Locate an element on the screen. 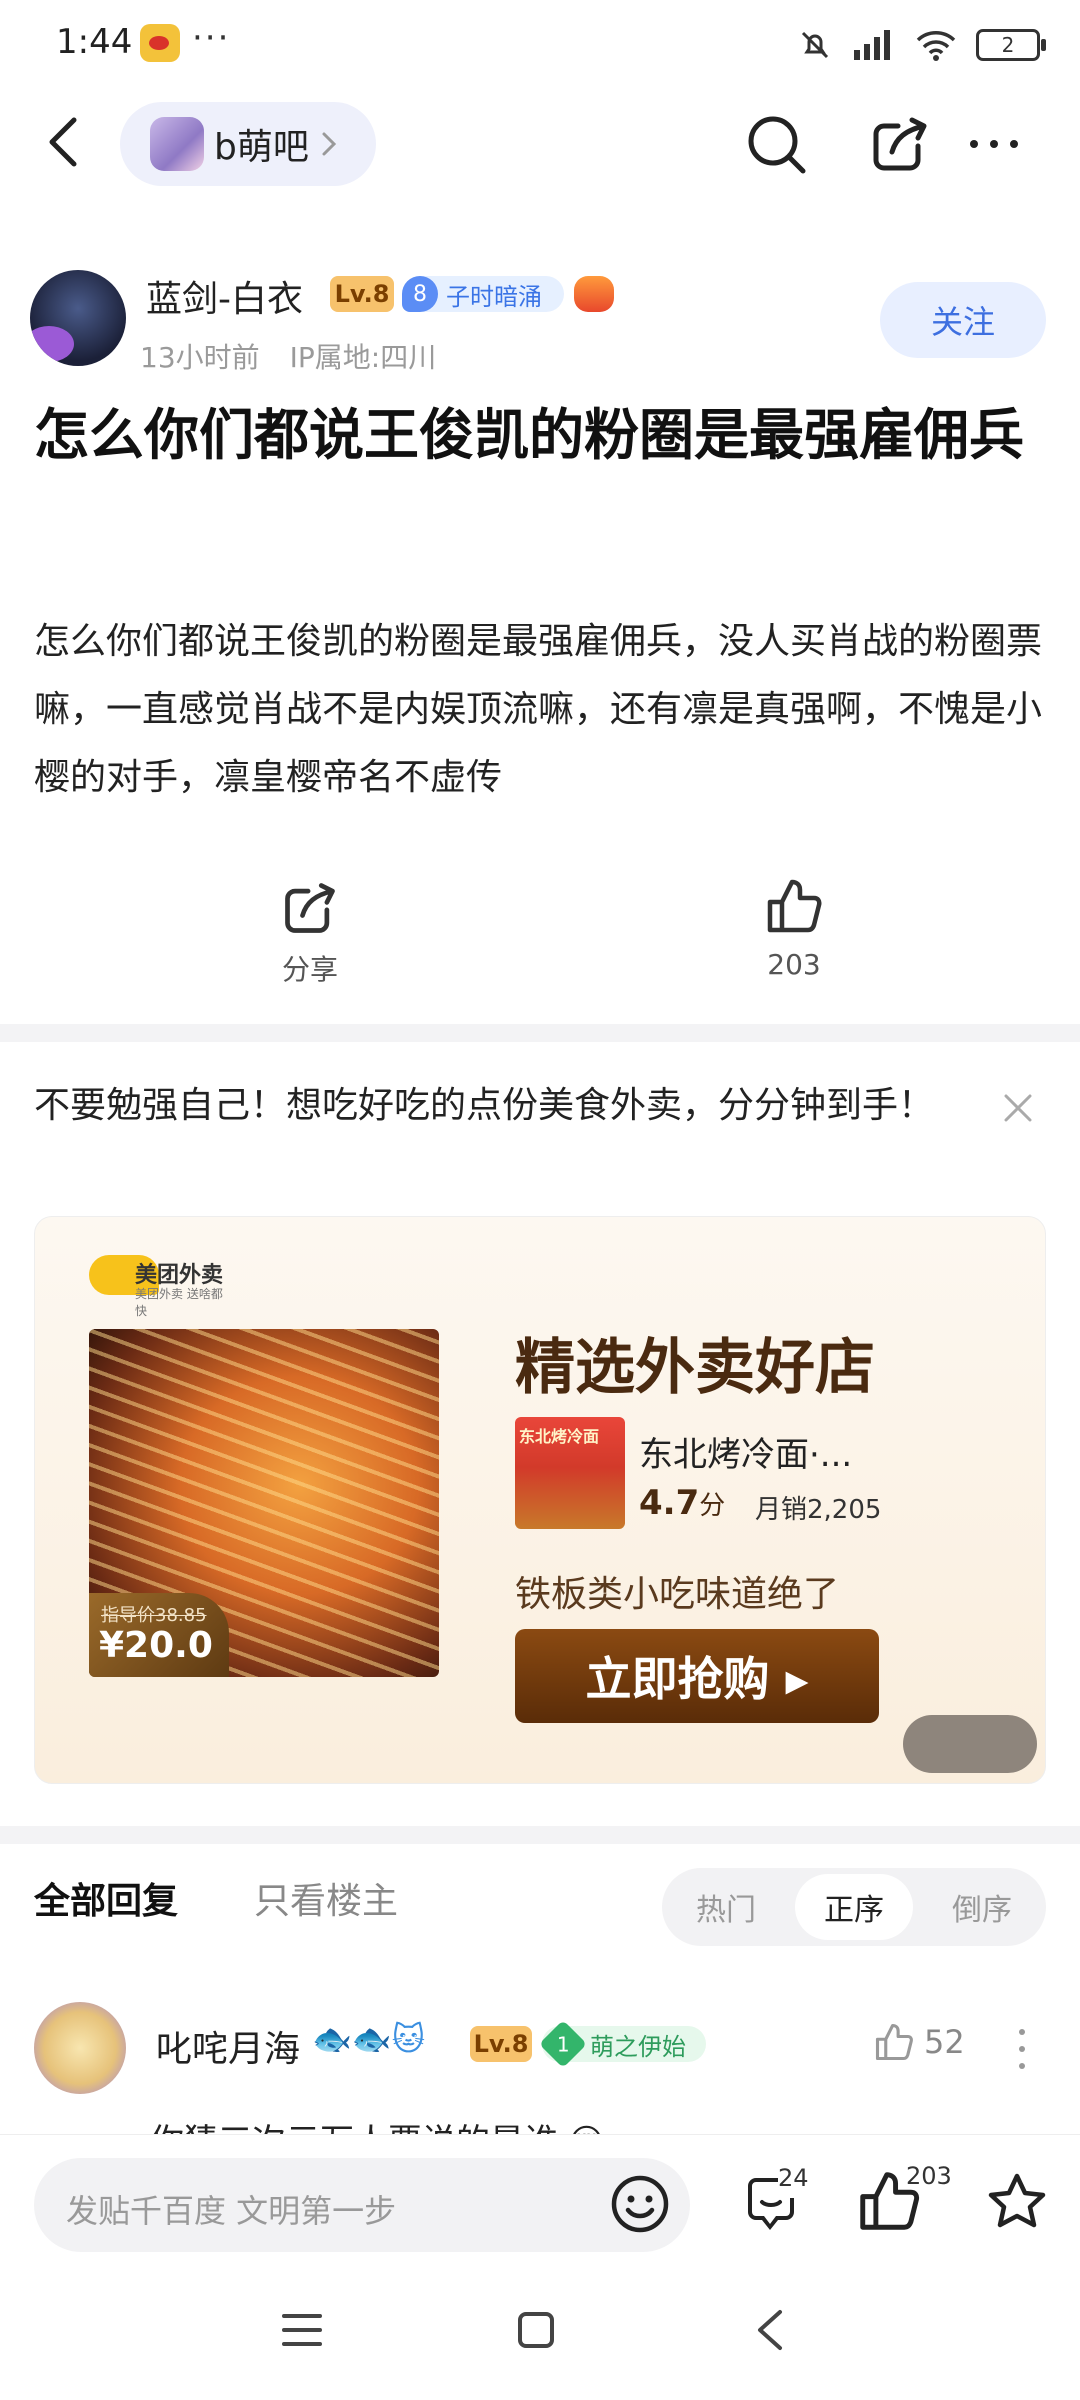 This screenshot has width=1080, height=2400. level-badge: Lv.8 is located at coordinates (362, 294).